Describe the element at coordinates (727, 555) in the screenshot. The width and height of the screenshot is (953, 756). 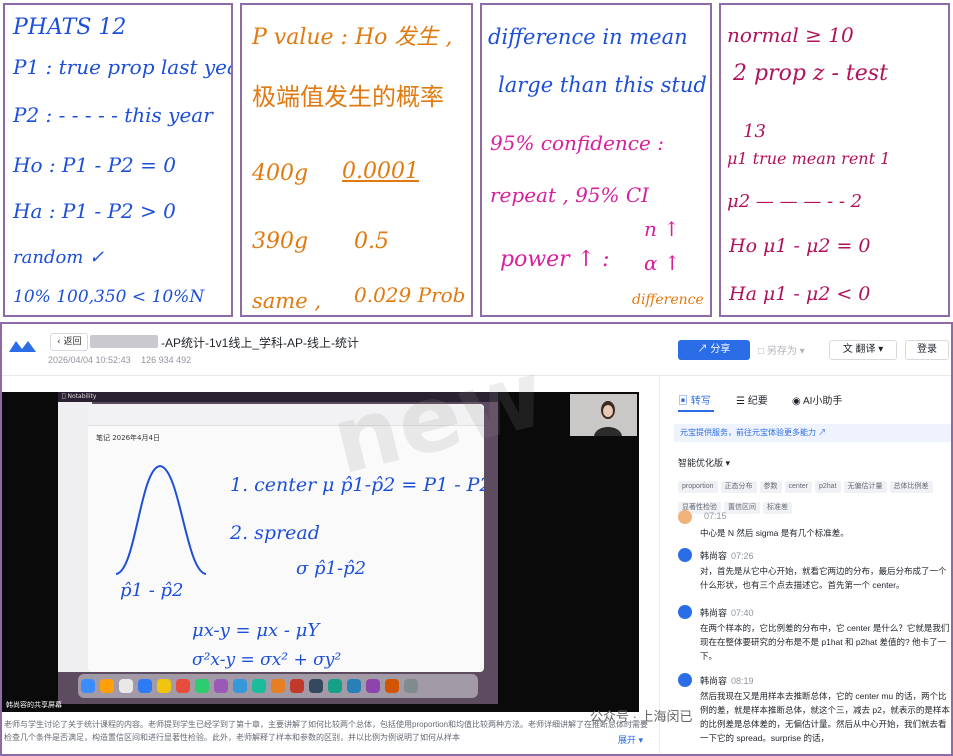
I see `message-speaker: 韩尚容 07:26` at that location.